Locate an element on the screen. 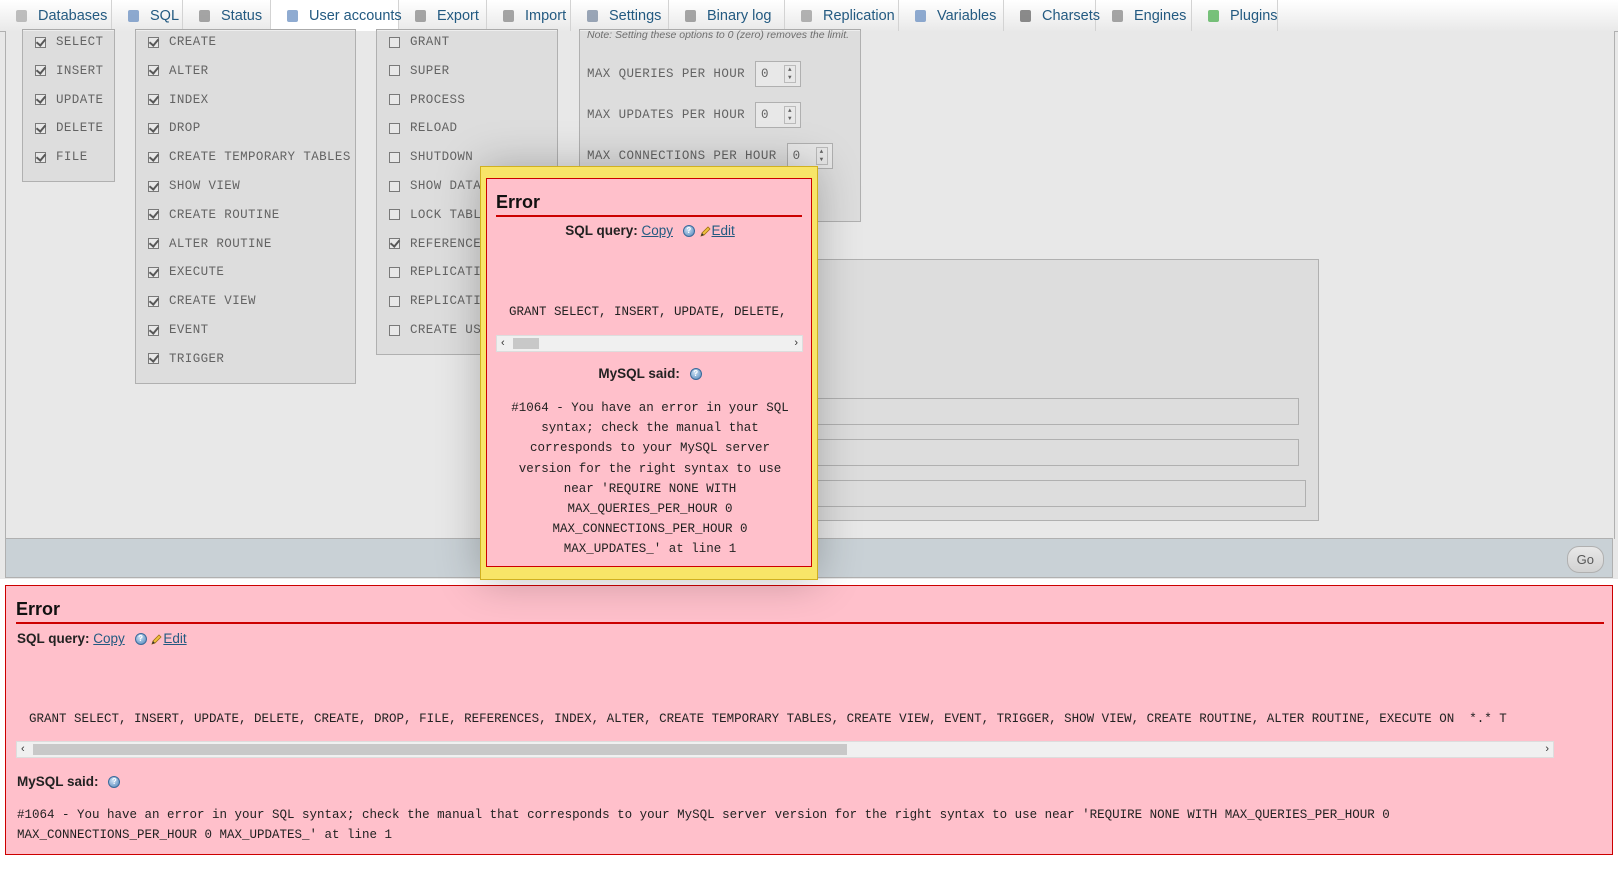 The width and height of the screenshot is (1618, 890). dialog-query-text: GRANT SELECT, INSERT, UPDATE, DELETE, is located at coordinates (648, 312).